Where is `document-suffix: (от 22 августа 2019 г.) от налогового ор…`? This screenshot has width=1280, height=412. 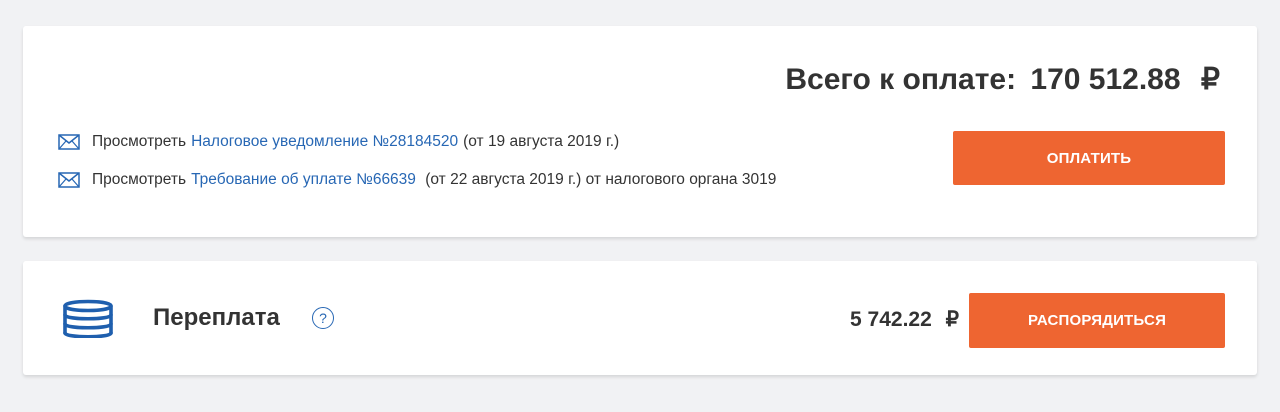
document-suffix: (от 22 августа 2019 г.) от налогового ор… is located at coordinates (598, 179).